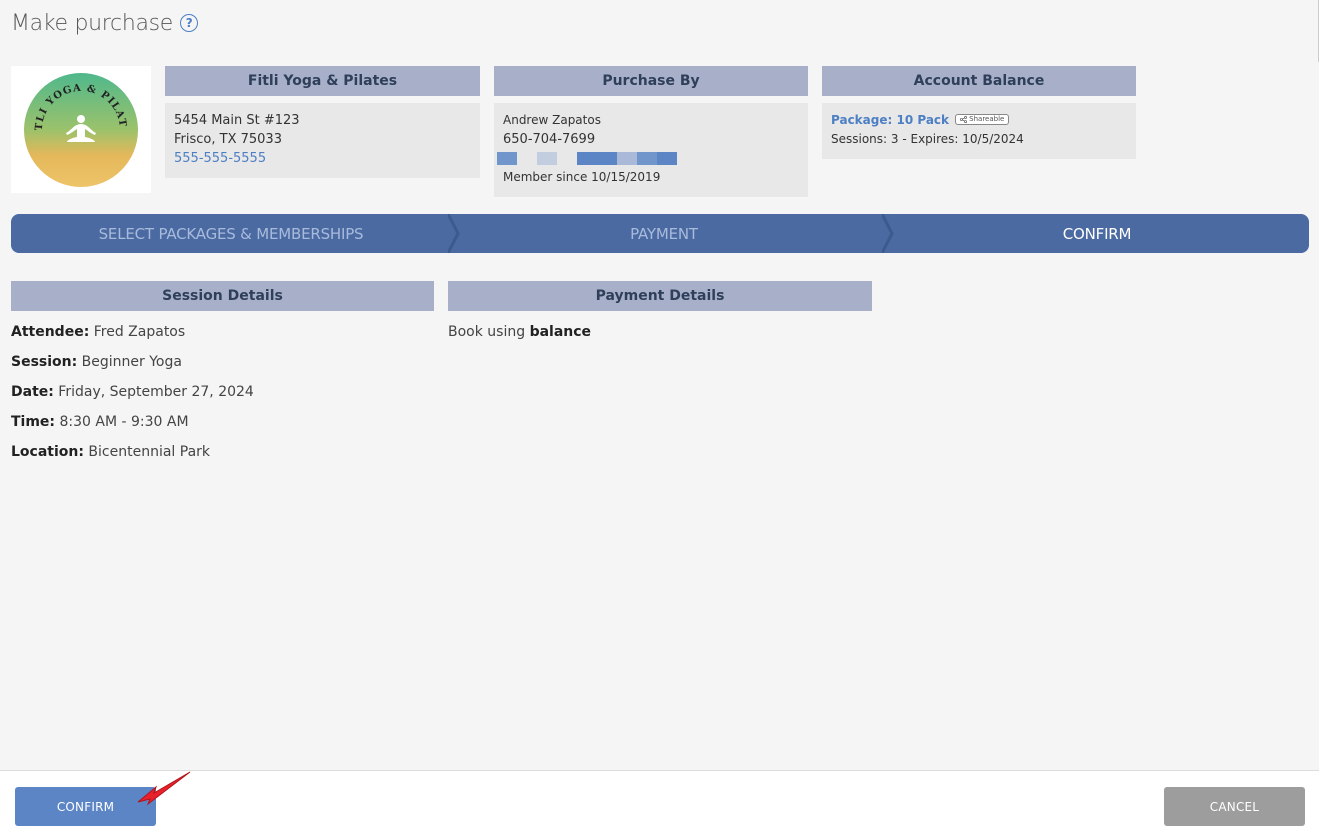  Describe the element at coordinates (222, 296) in the screenshot. I see `session-details-title: Session Details` at that location.